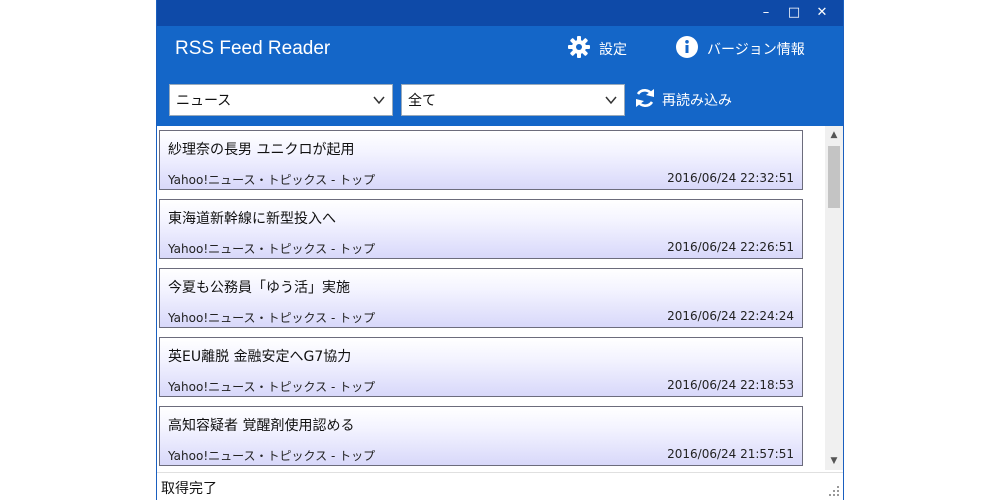 The width and height of the screenshot is (1000, 500). Describe the element at coordinates (252, 219) in the screenshot. I see `feed-item-title: 東海道新幹線に新型投入へ` at that location.